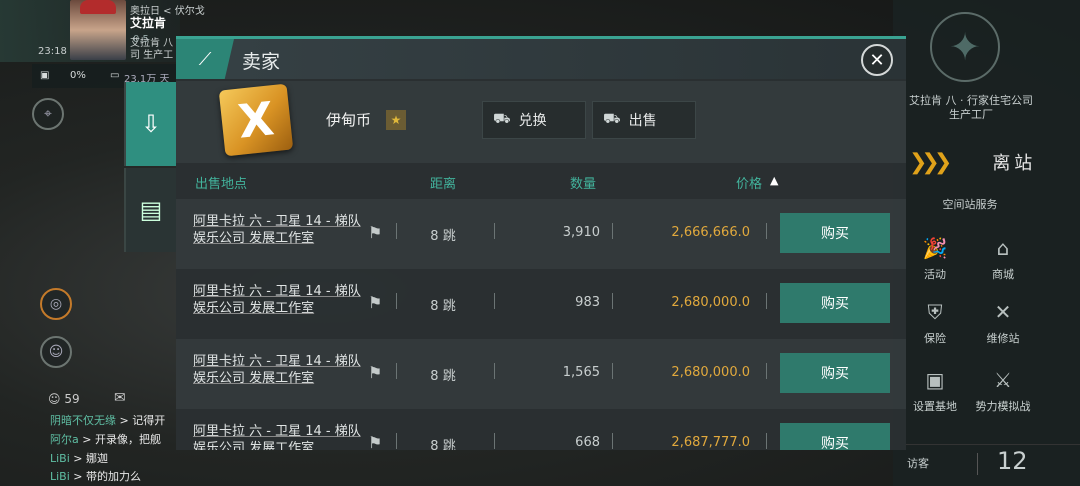 This screenshot has height=486, width=1080. What do you see at coordinates (120, 398) in the screenshot?
I see `mail-icon: ✉` at bounding box center [120, 398].